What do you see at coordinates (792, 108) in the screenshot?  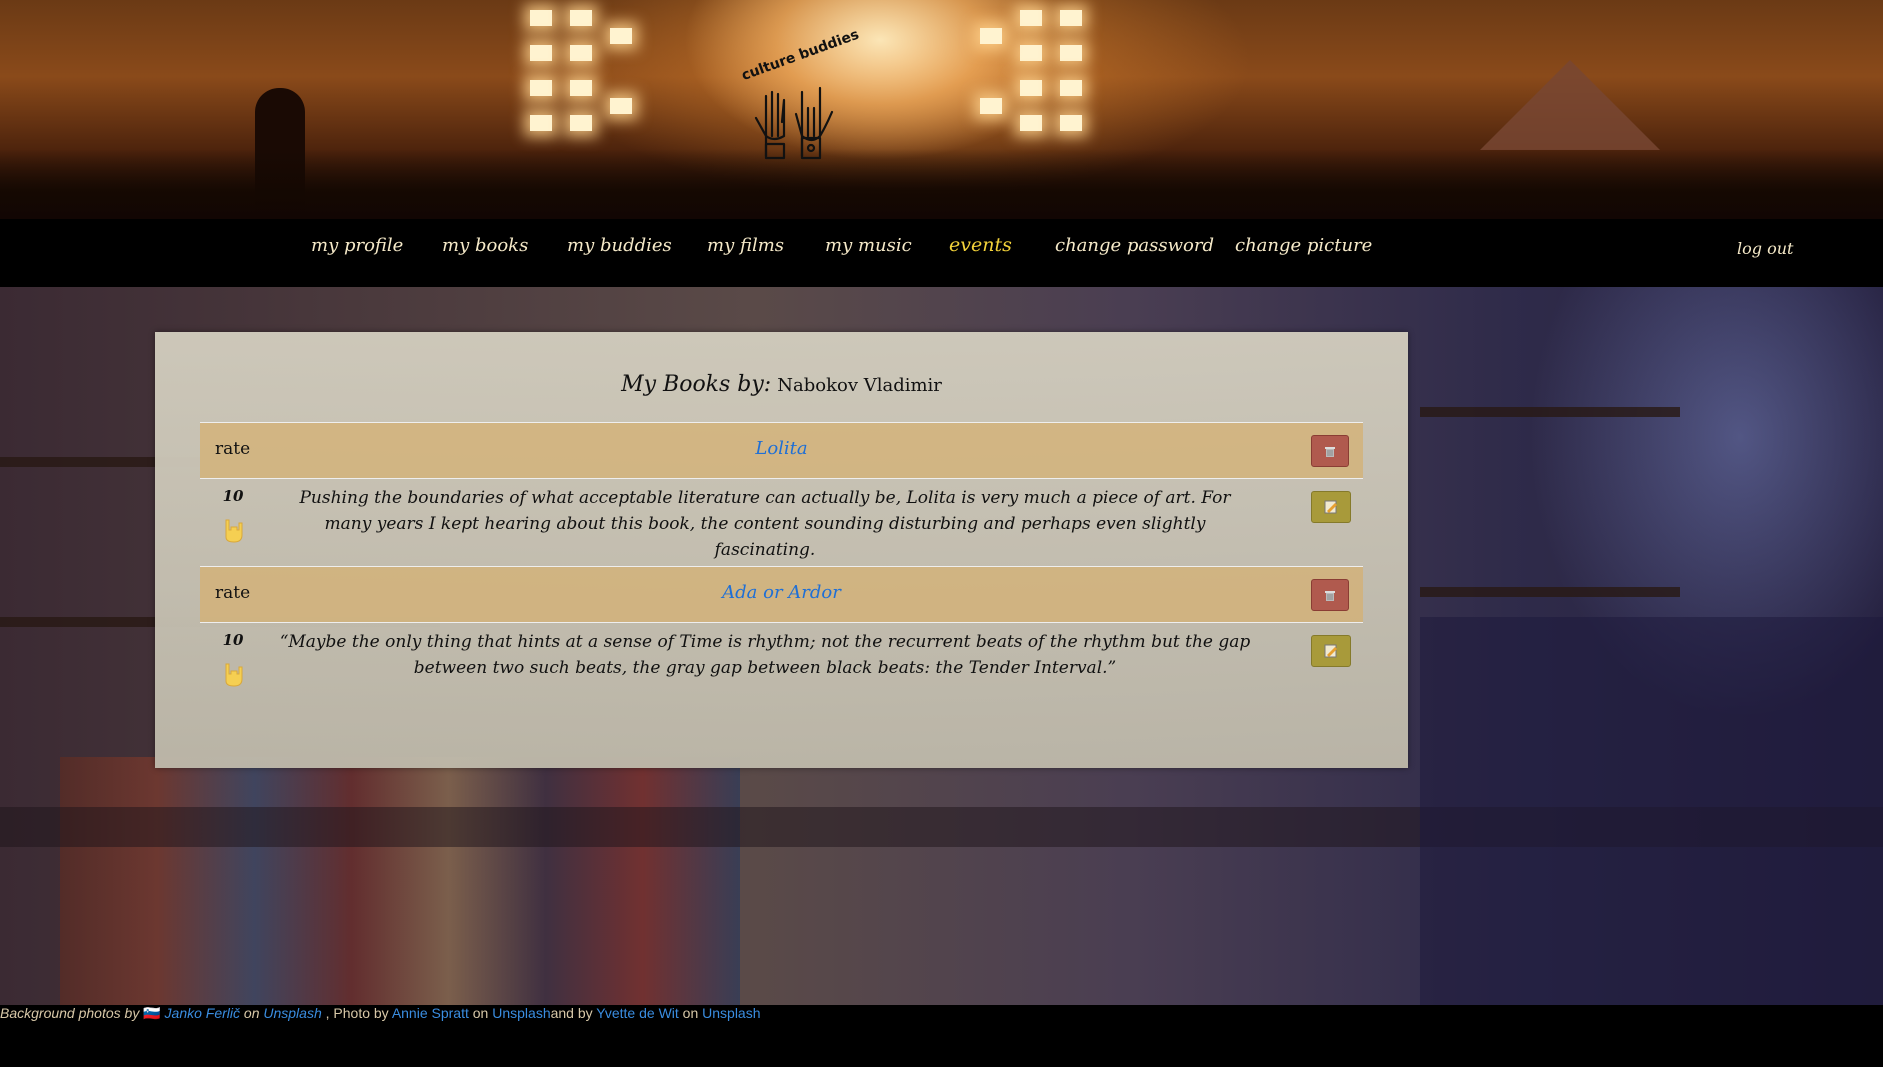 I see `logo-hands-icon` at bounding box center [792, 108].